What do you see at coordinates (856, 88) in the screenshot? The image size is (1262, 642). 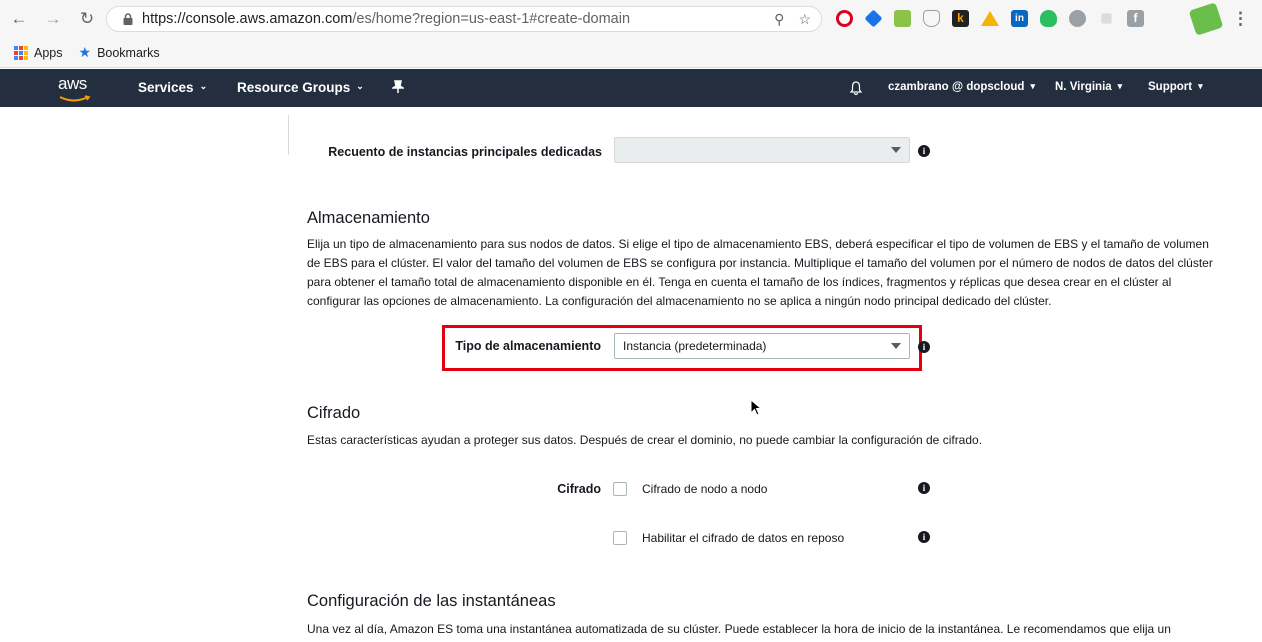 I see `bell-icon` at bounding box center [856, 88].